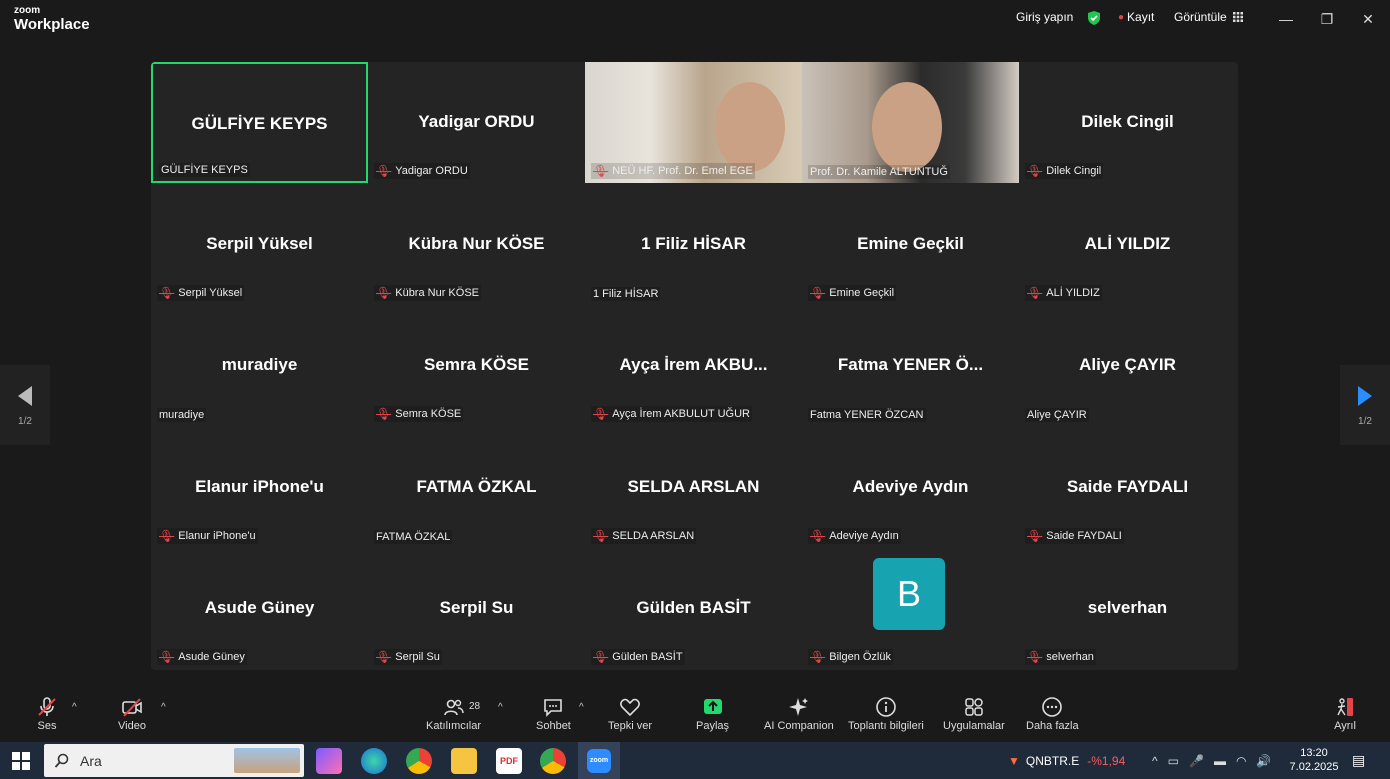 Image resolution: width=1390 pixels, height=779 pixels. I want to click on chevron-left-icon, so click(25, 395).